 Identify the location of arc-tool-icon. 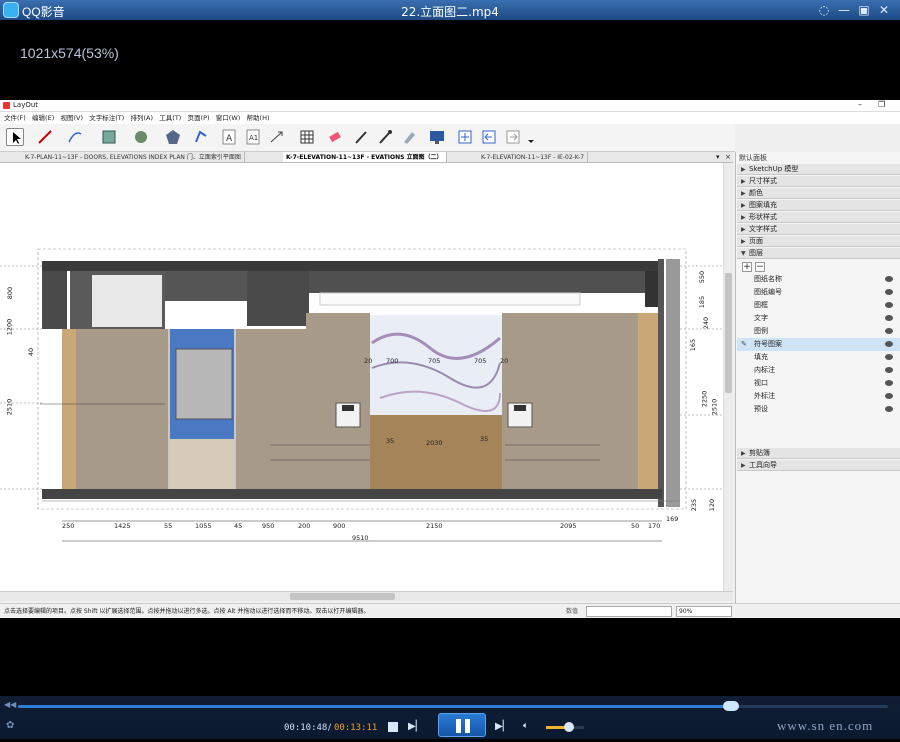
(75, 137).